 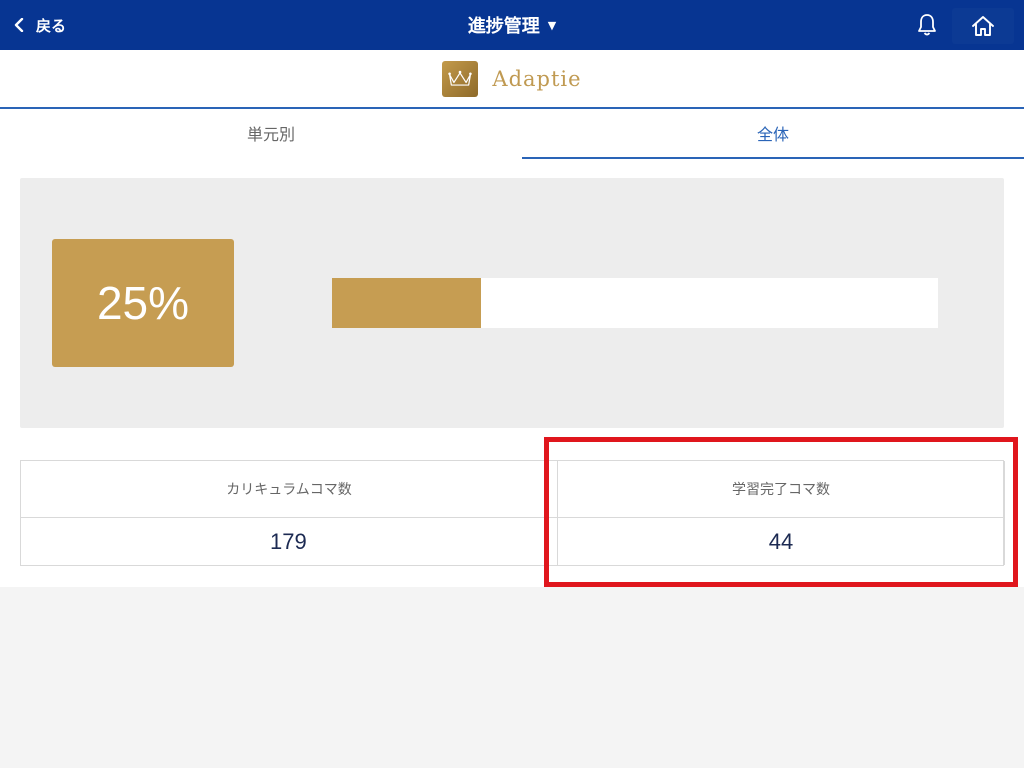 I want to click on stat-completed-value: 44, so click(x=781, y=541).